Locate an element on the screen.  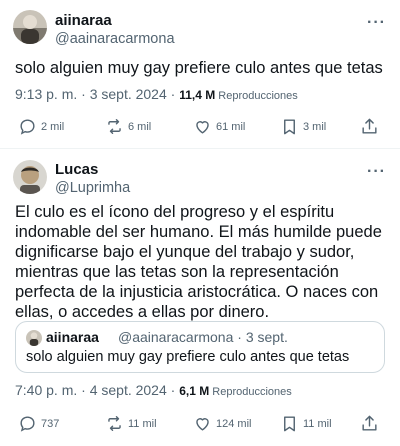
time-date: 7:40 p. m. · 4 sept. 2024 · is located at coordinates (97, 390).